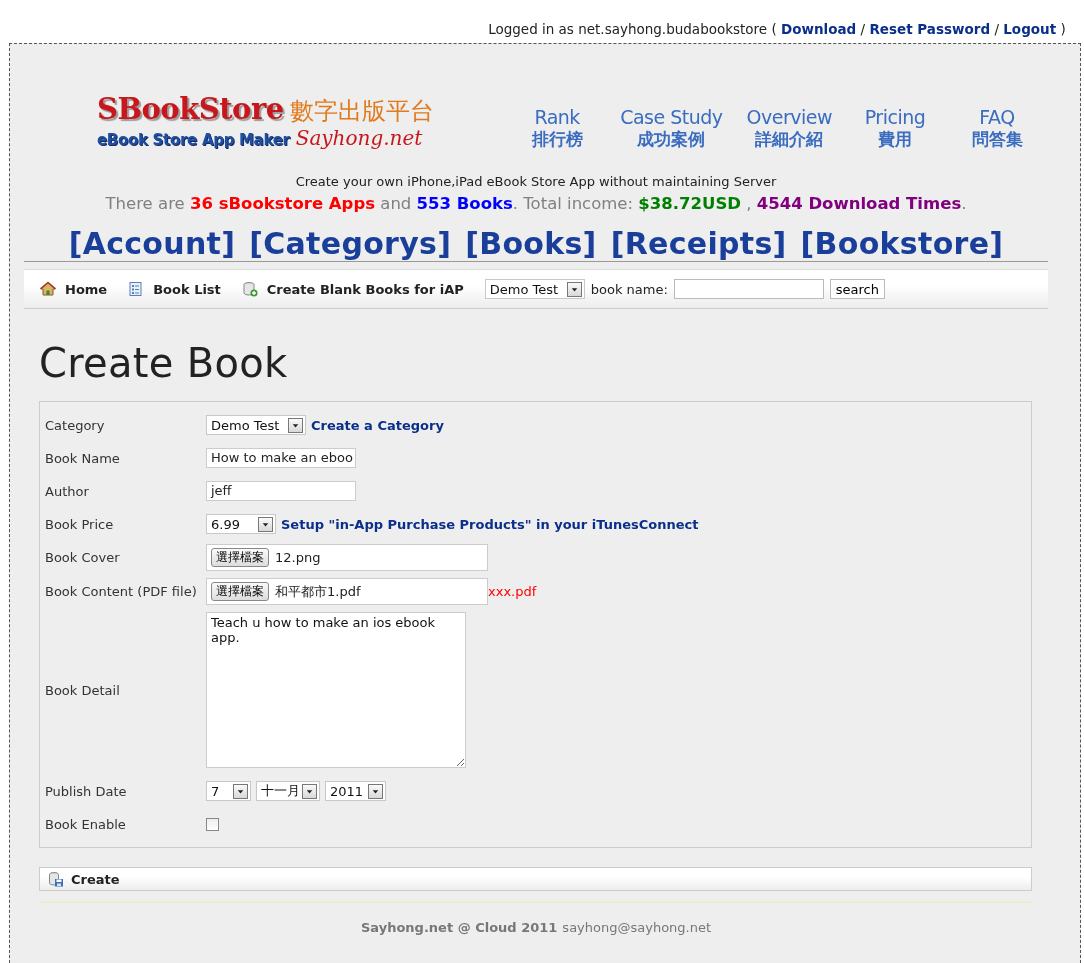 The image size is (1084, 963). Describe the element at coordinates (336, 690) in the screenshot. I see `detail-field: Teach u how to make an ios ebook app.` at that location.